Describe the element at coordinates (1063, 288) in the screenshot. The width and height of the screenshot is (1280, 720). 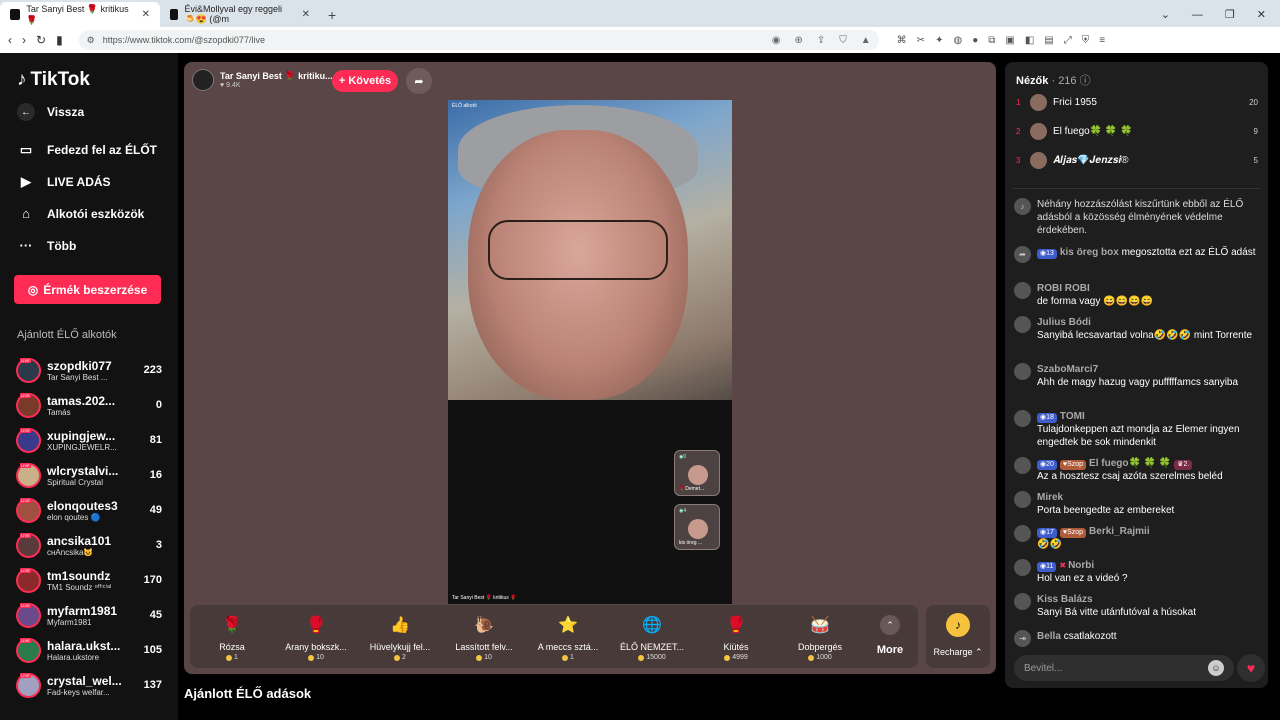
I see `chat-username: ROBI ROBI` at that location.